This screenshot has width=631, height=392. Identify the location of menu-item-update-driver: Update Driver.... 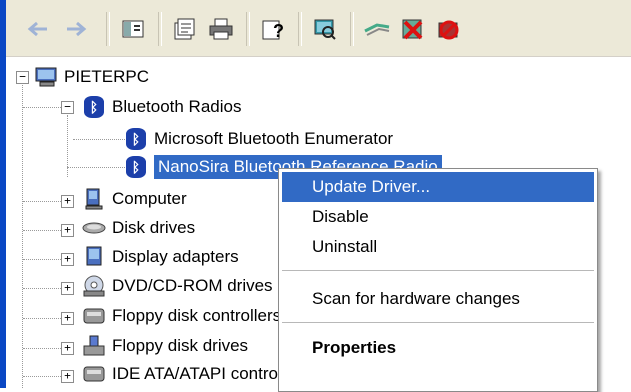
(438, 187).